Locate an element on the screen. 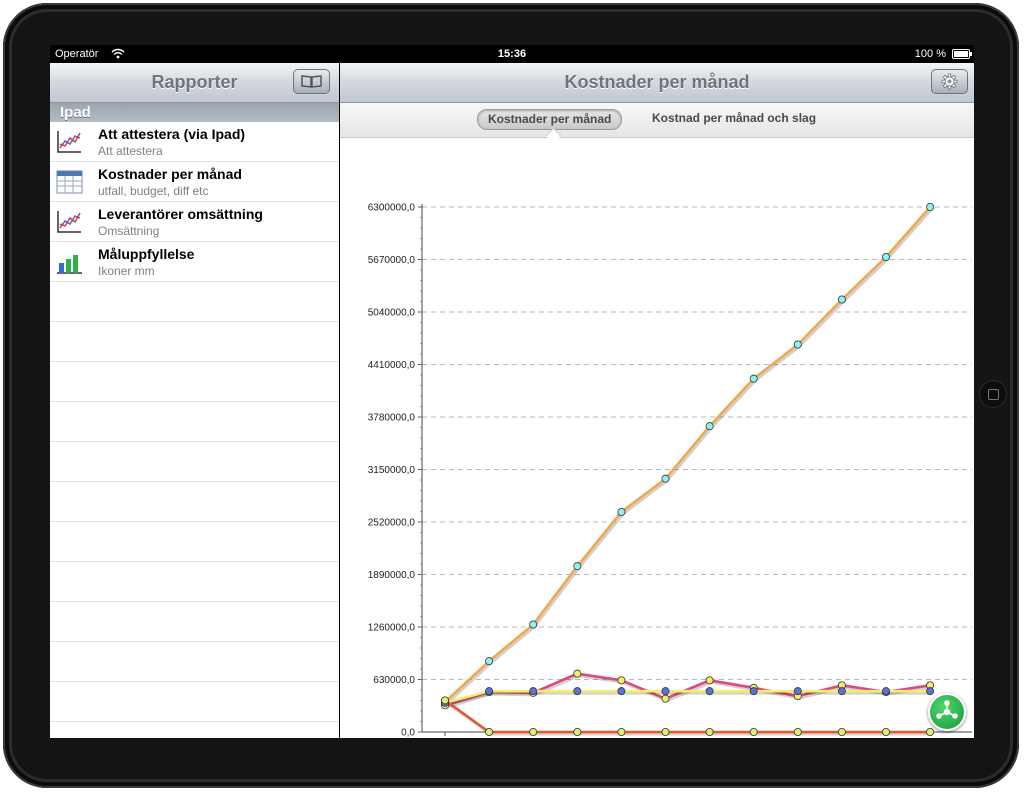 The height and width of the screenshot is (793, 1024). list-item-subtitle: Omsättning is located at coordinates (129, 231).